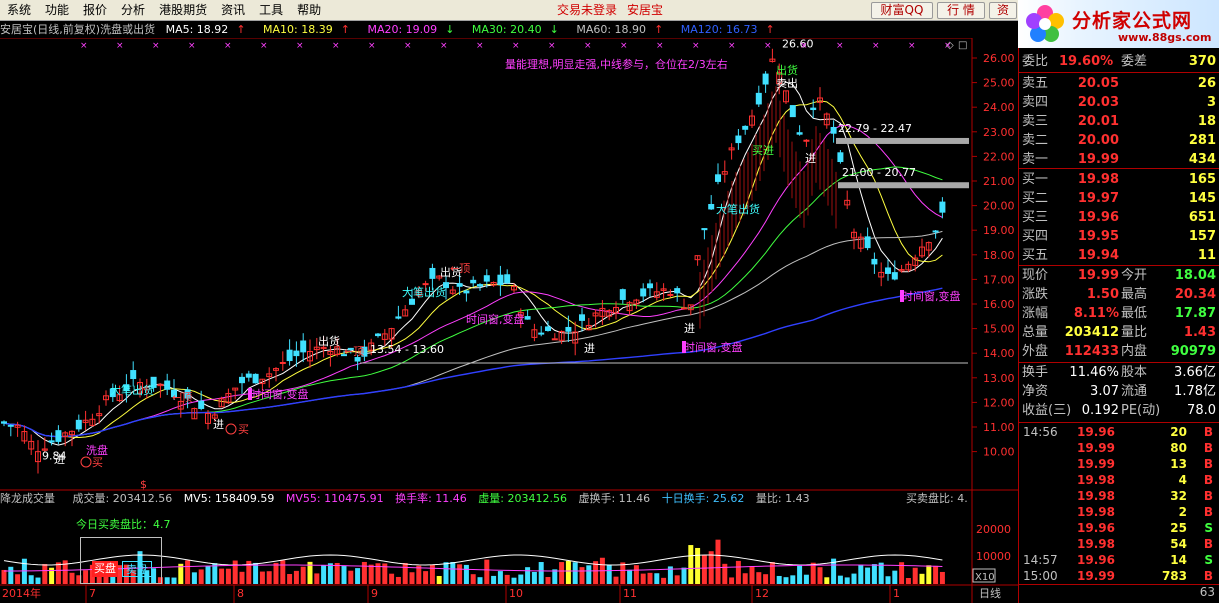 This screenshot has width=1219, height=603. Describe the element at coordinates (1119, 140) in the screenshot. I see `ask-row-2: 卖二 20.00 281` at that location.